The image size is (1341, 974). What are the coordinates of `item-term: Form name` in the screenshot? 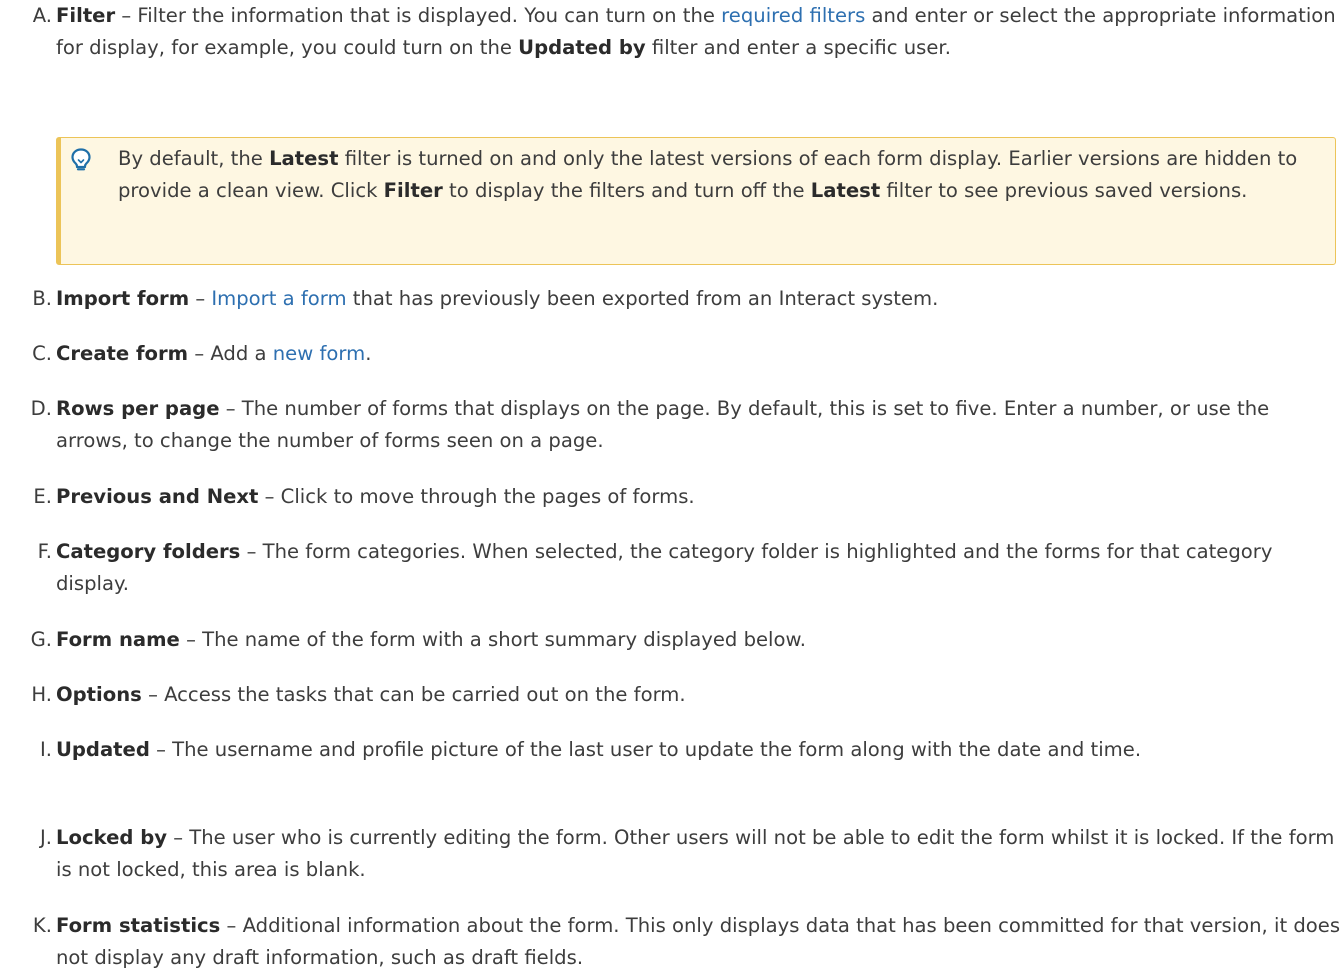 It's located at (118, 639).